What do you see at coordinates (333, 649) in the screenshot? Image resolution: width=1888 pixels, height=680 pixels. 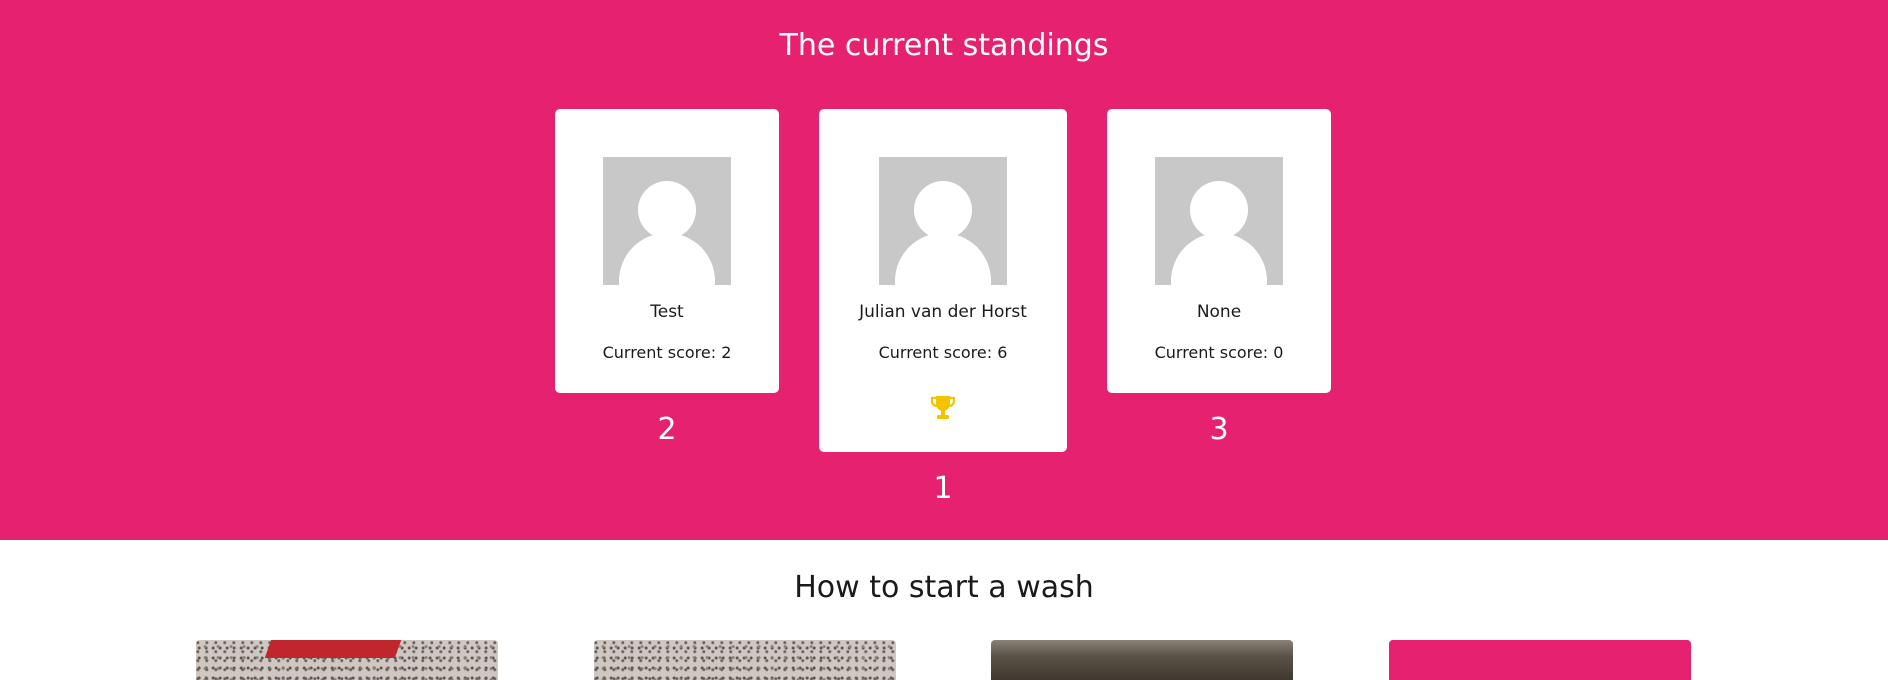 I see `red-tag-shape` at bounding box center [333, 649].